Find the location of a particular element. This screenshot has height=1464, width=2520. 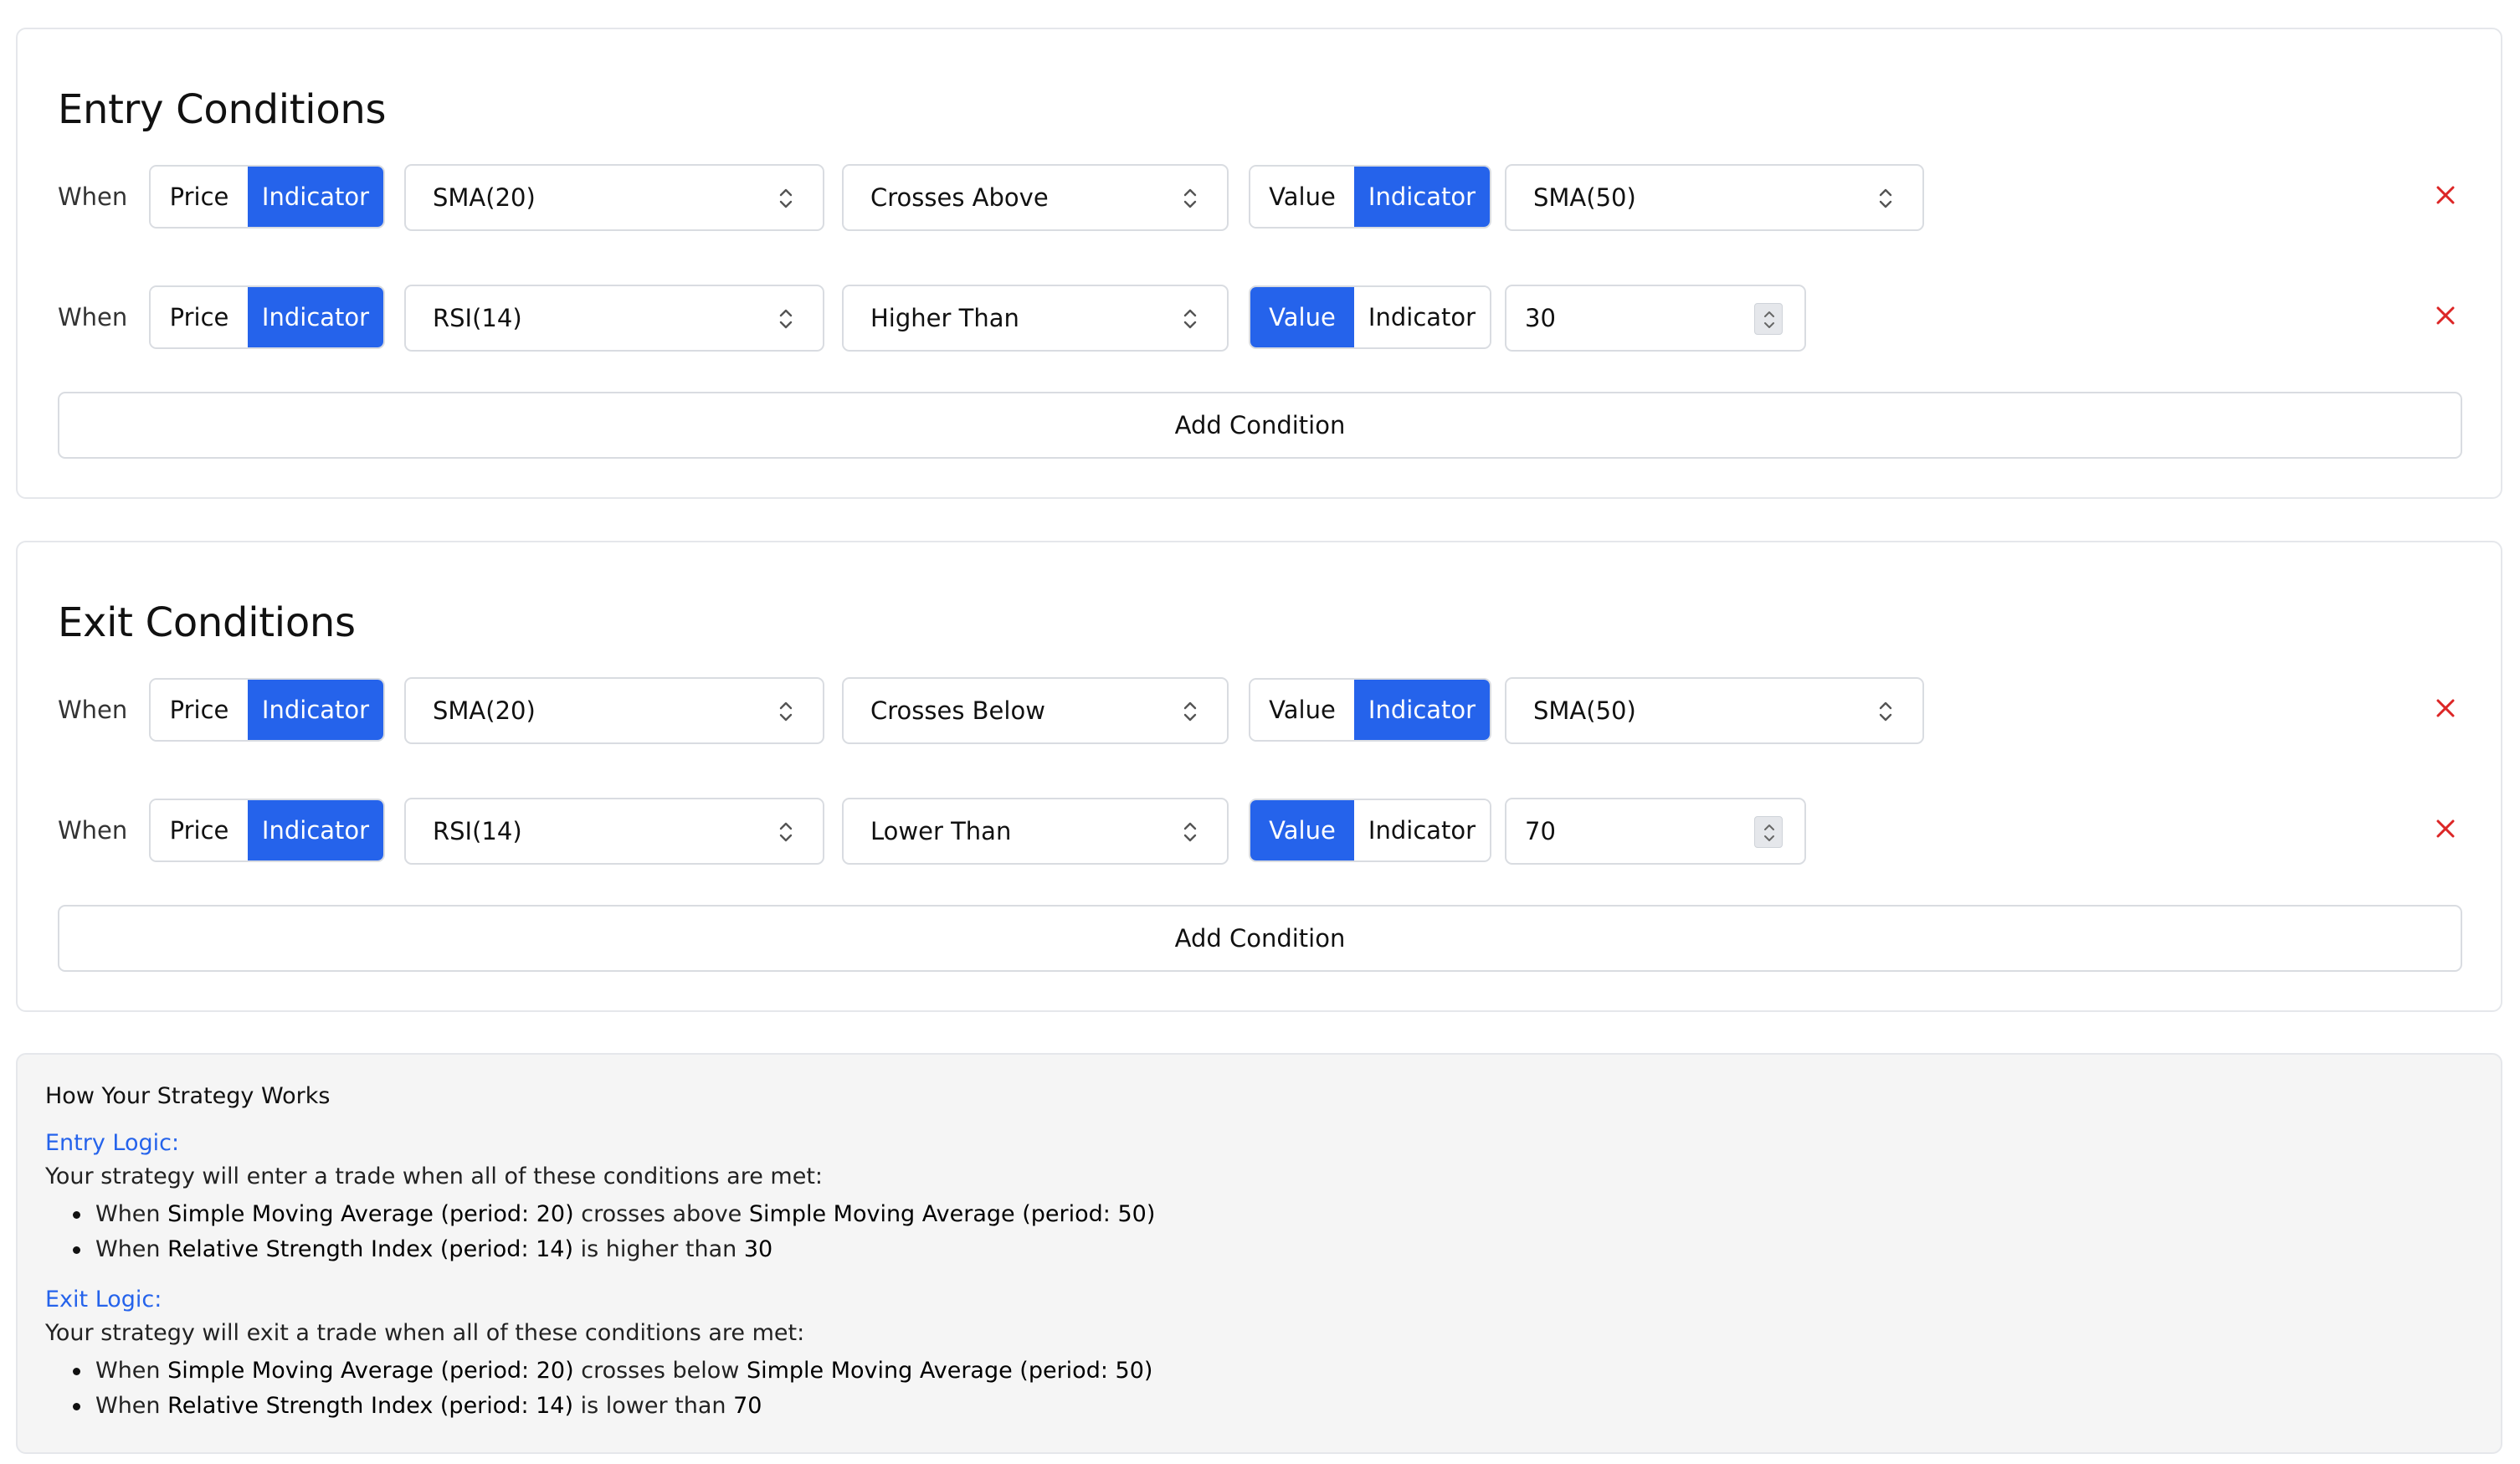

entry-conditions-title: Entry Conditions is located at coordinates (222, 110).